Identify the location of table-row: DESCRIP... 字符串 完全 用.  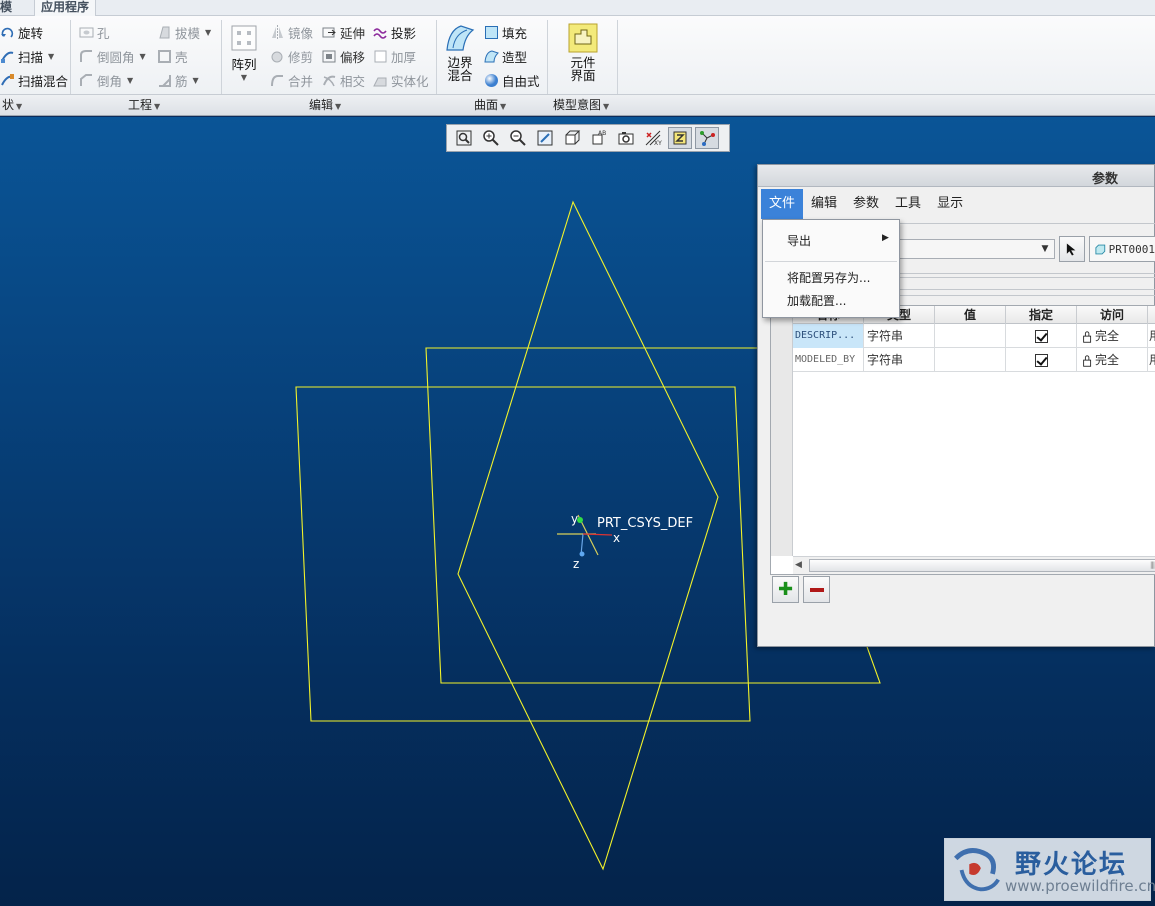
(974, 336).